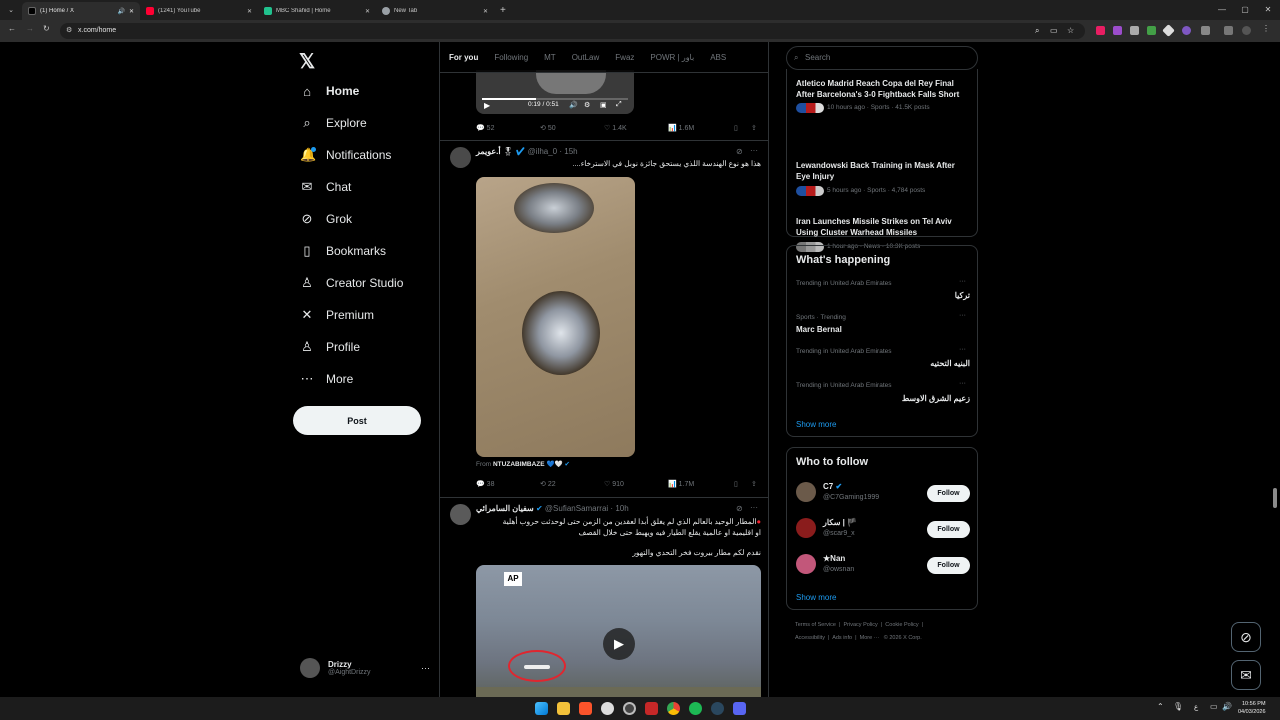  Describe the element at coordinates (587, 105) in the screenshot. I see `settings-icon: ⚙` at that location.